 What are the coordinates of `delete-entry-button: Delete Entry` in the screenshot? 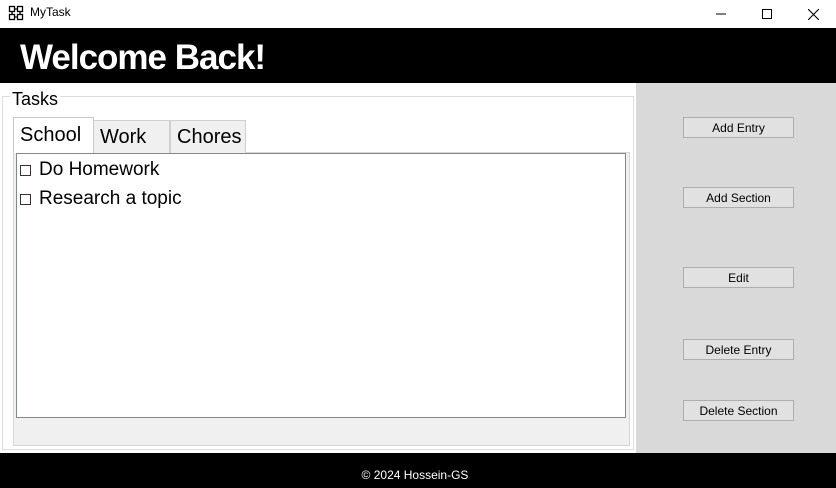 It's located at (738, 349).